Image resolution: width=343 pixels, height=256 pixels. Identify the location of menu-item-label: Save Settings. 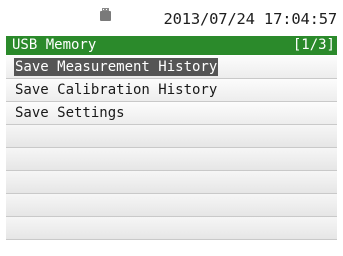
(70, 113).